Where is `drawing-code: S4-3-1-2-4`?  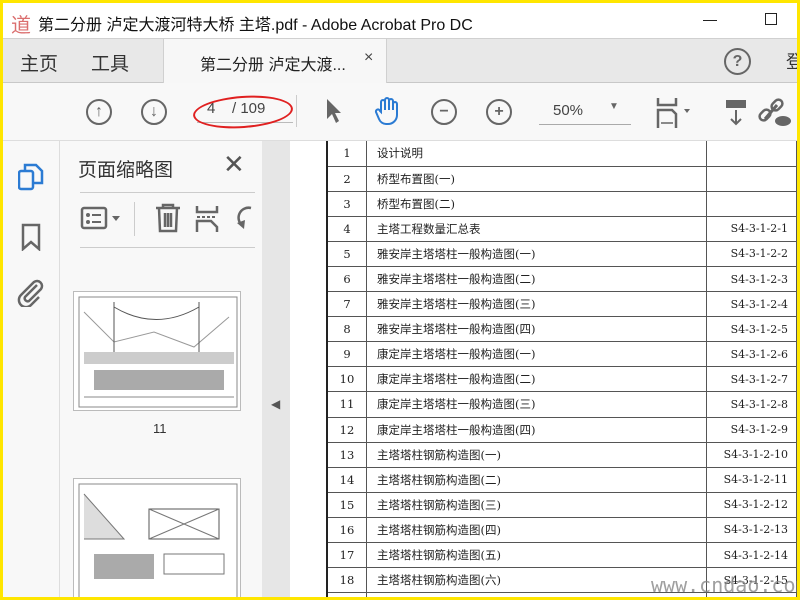 drawing-code: S4-3-1-2-4 is located at coordinates (751, 304).